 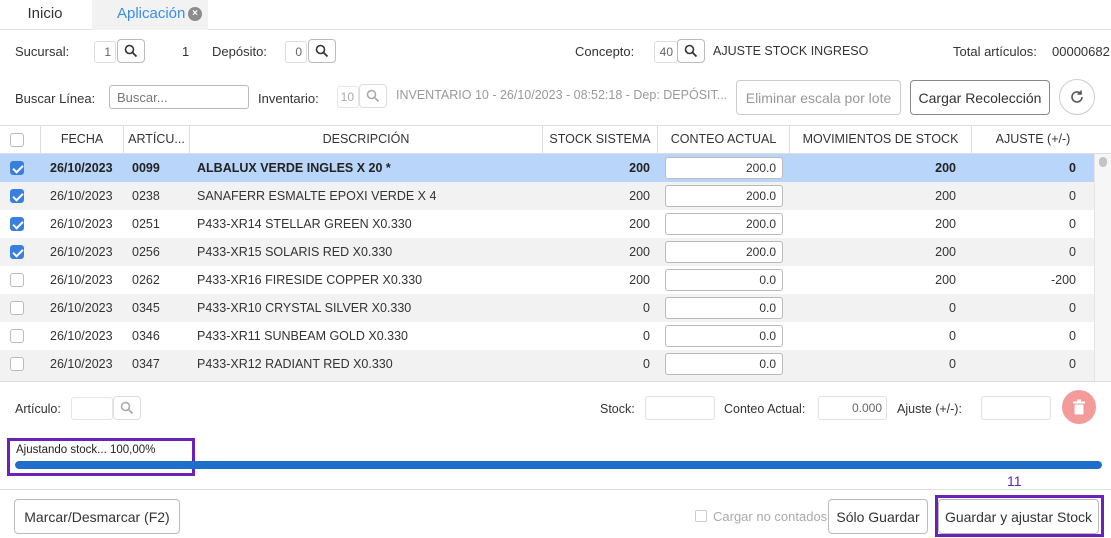 I want to click on tab-aplicacion-label: Aplicación, so click(x=151, y=13).